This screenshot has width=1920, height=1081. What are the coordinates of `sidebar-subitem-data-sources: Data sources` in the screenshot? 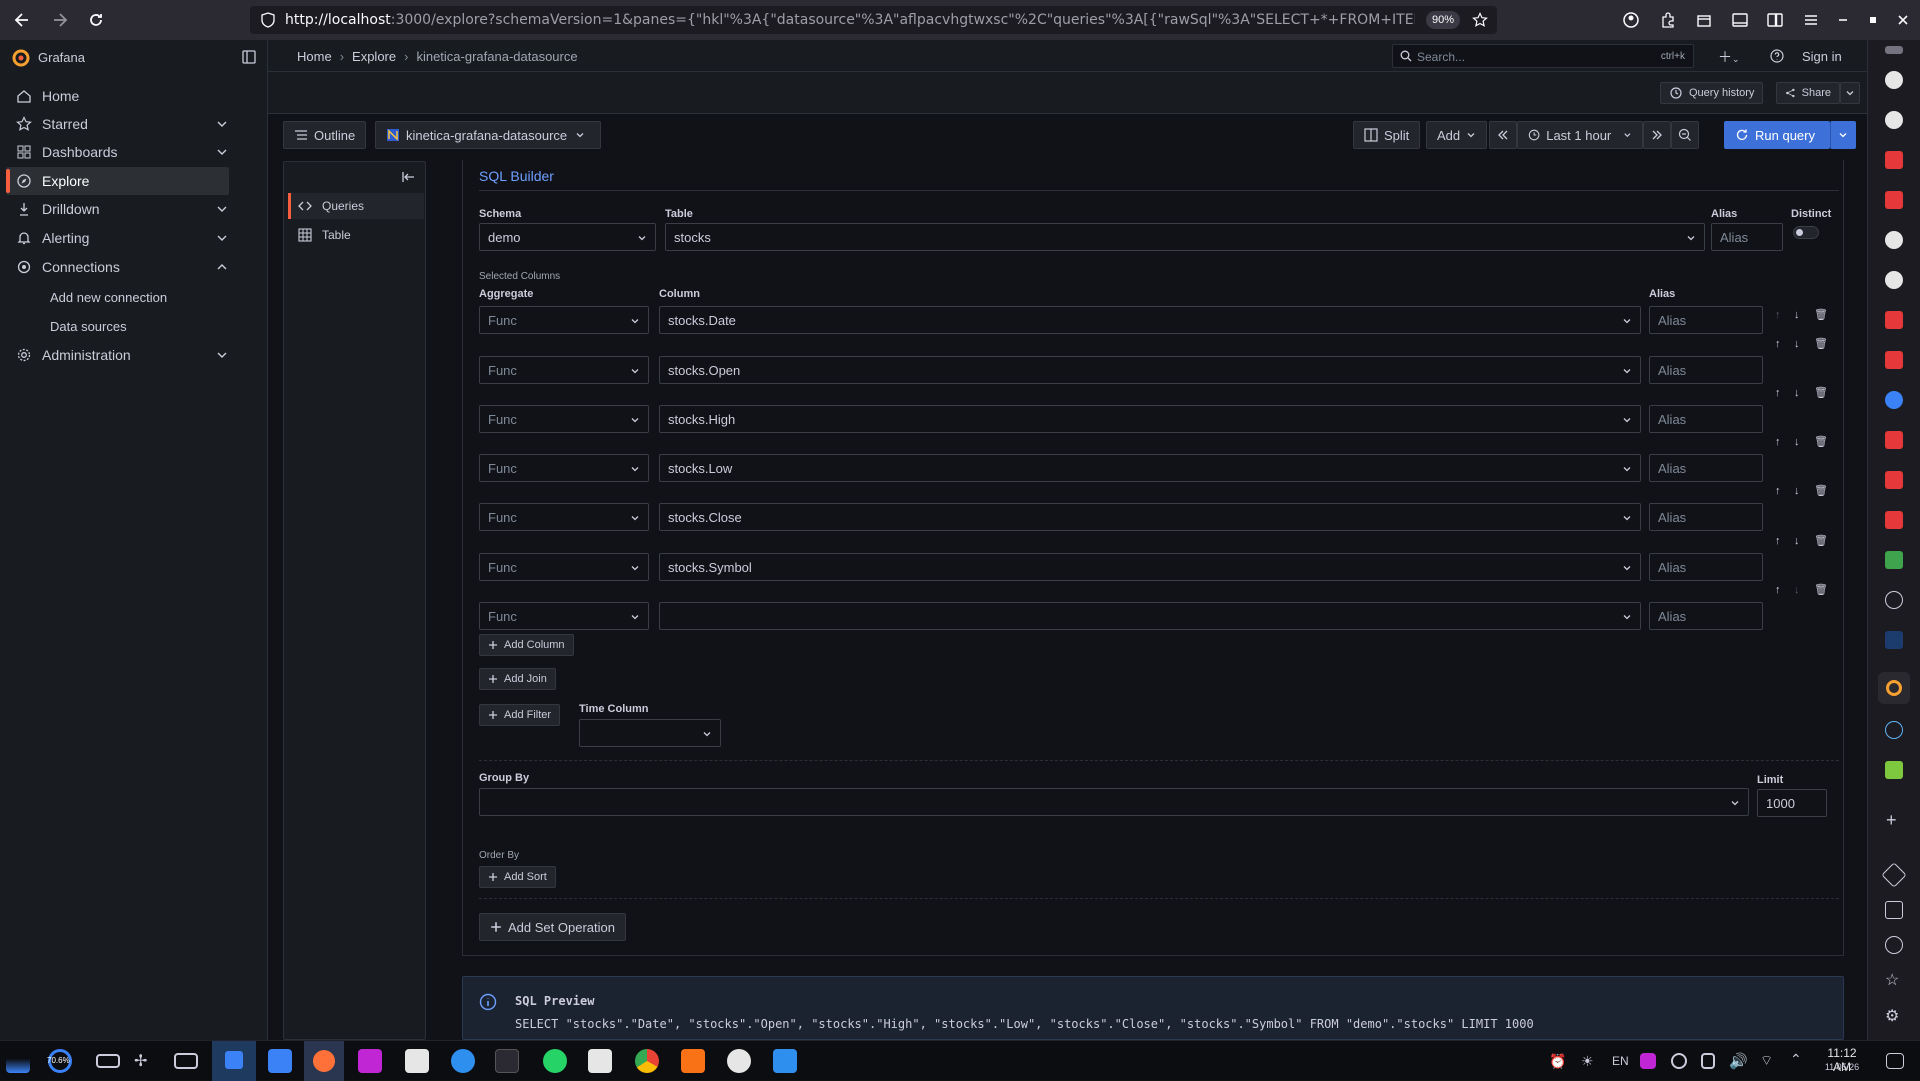 It's located at (88, 326).